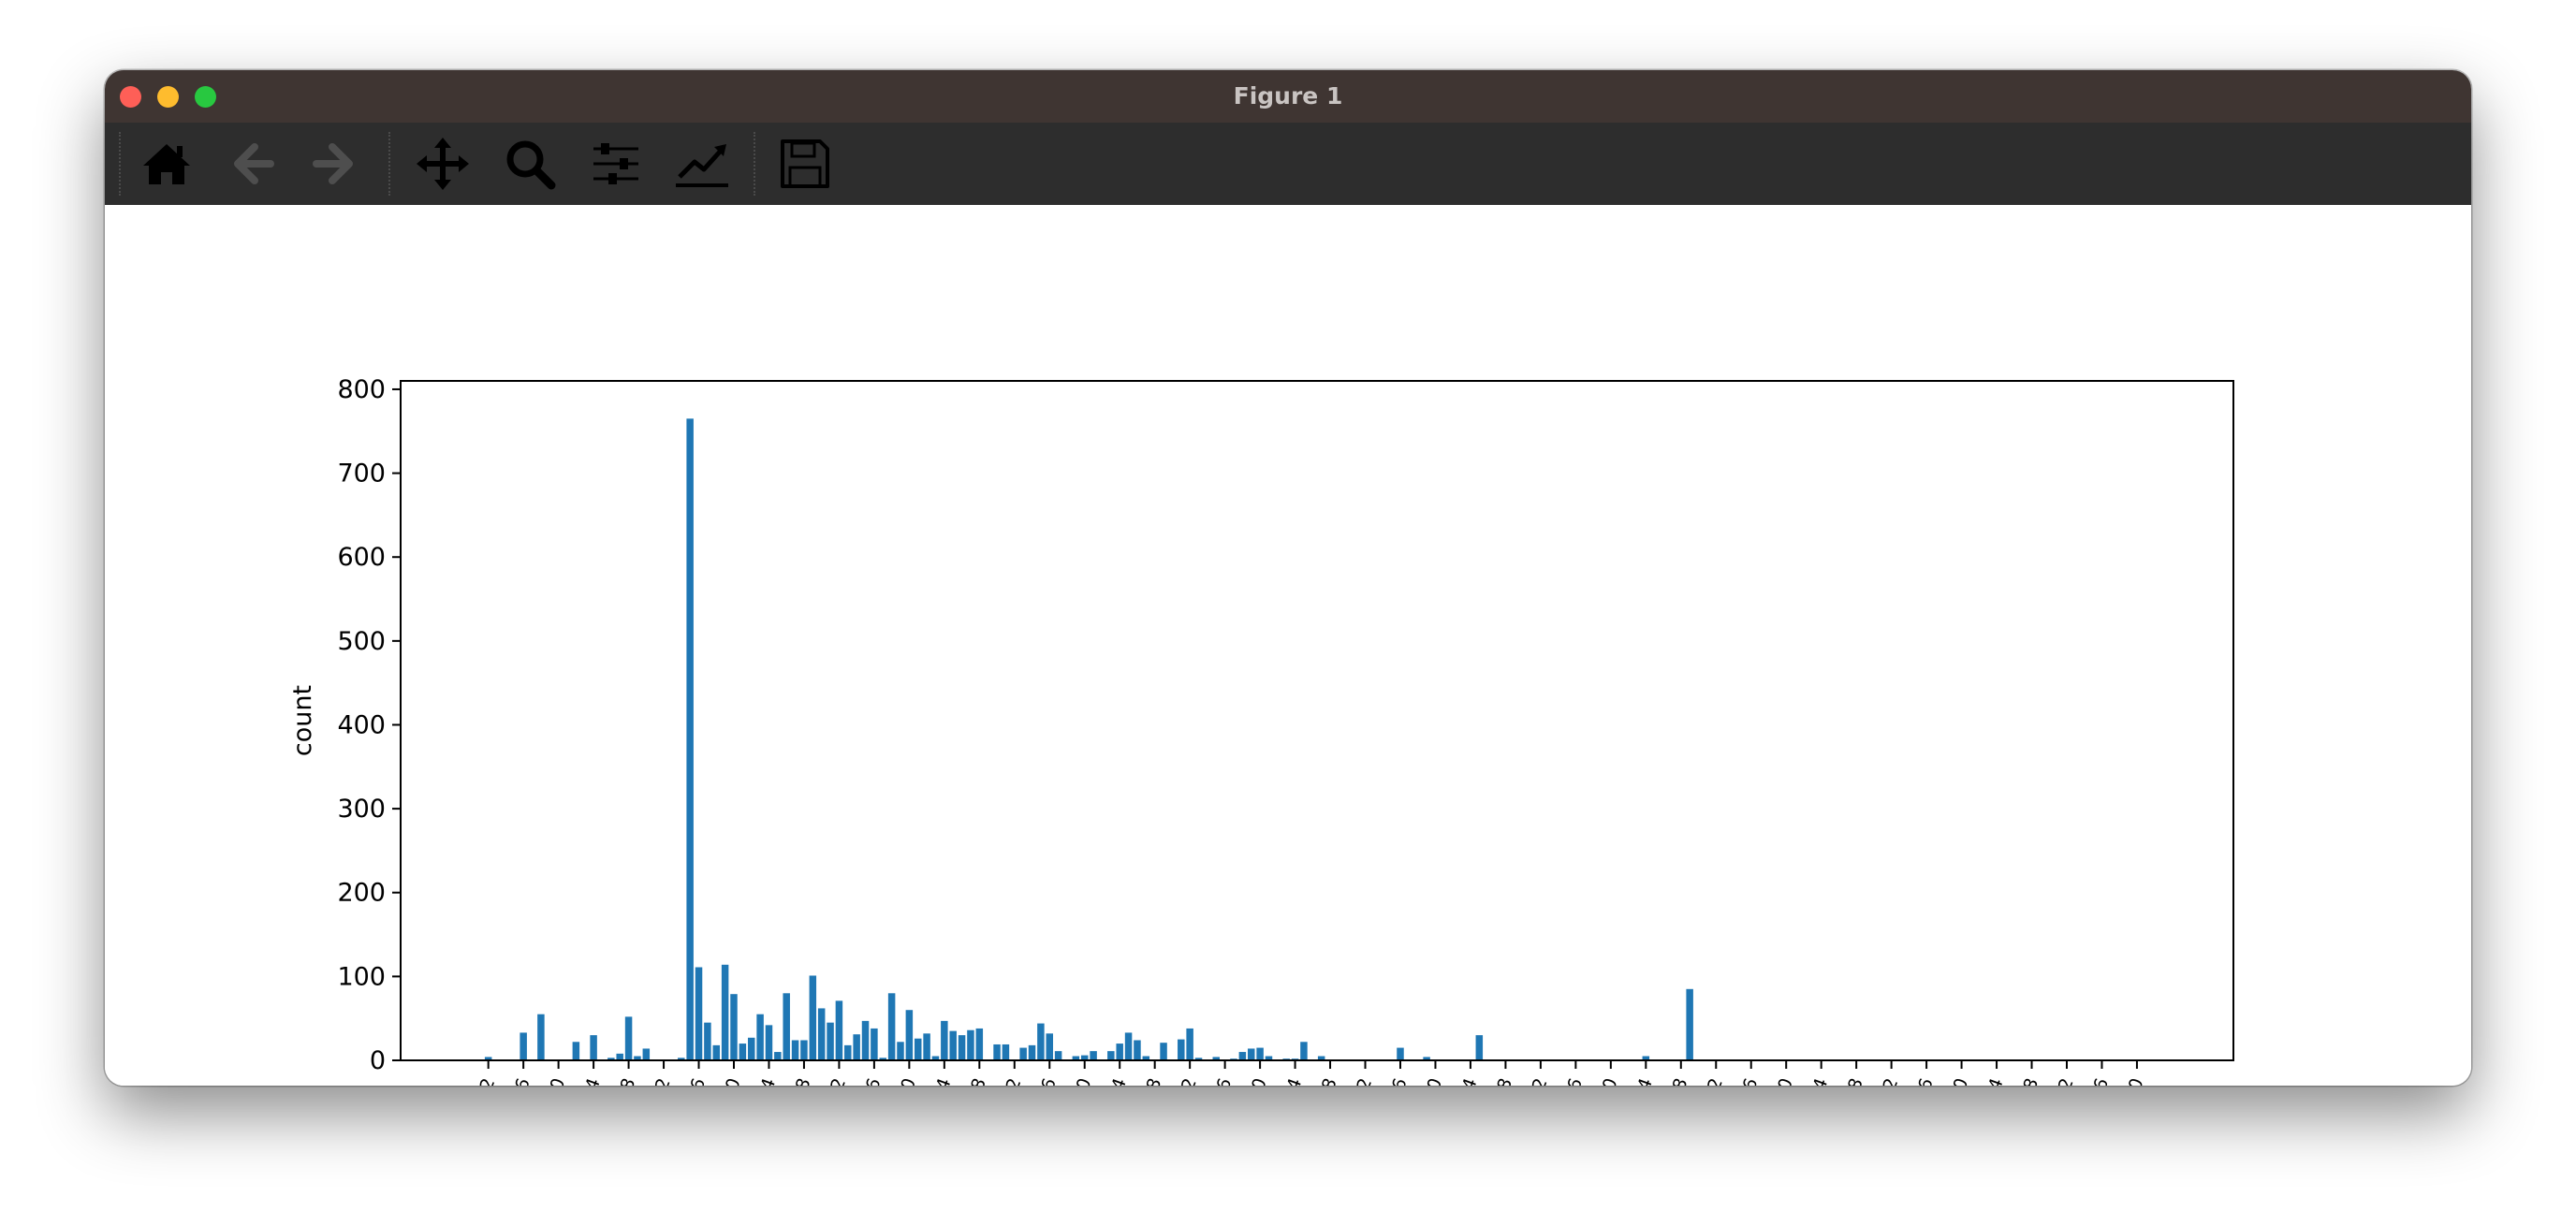  I want to click on move-icon, so click(443, 164).